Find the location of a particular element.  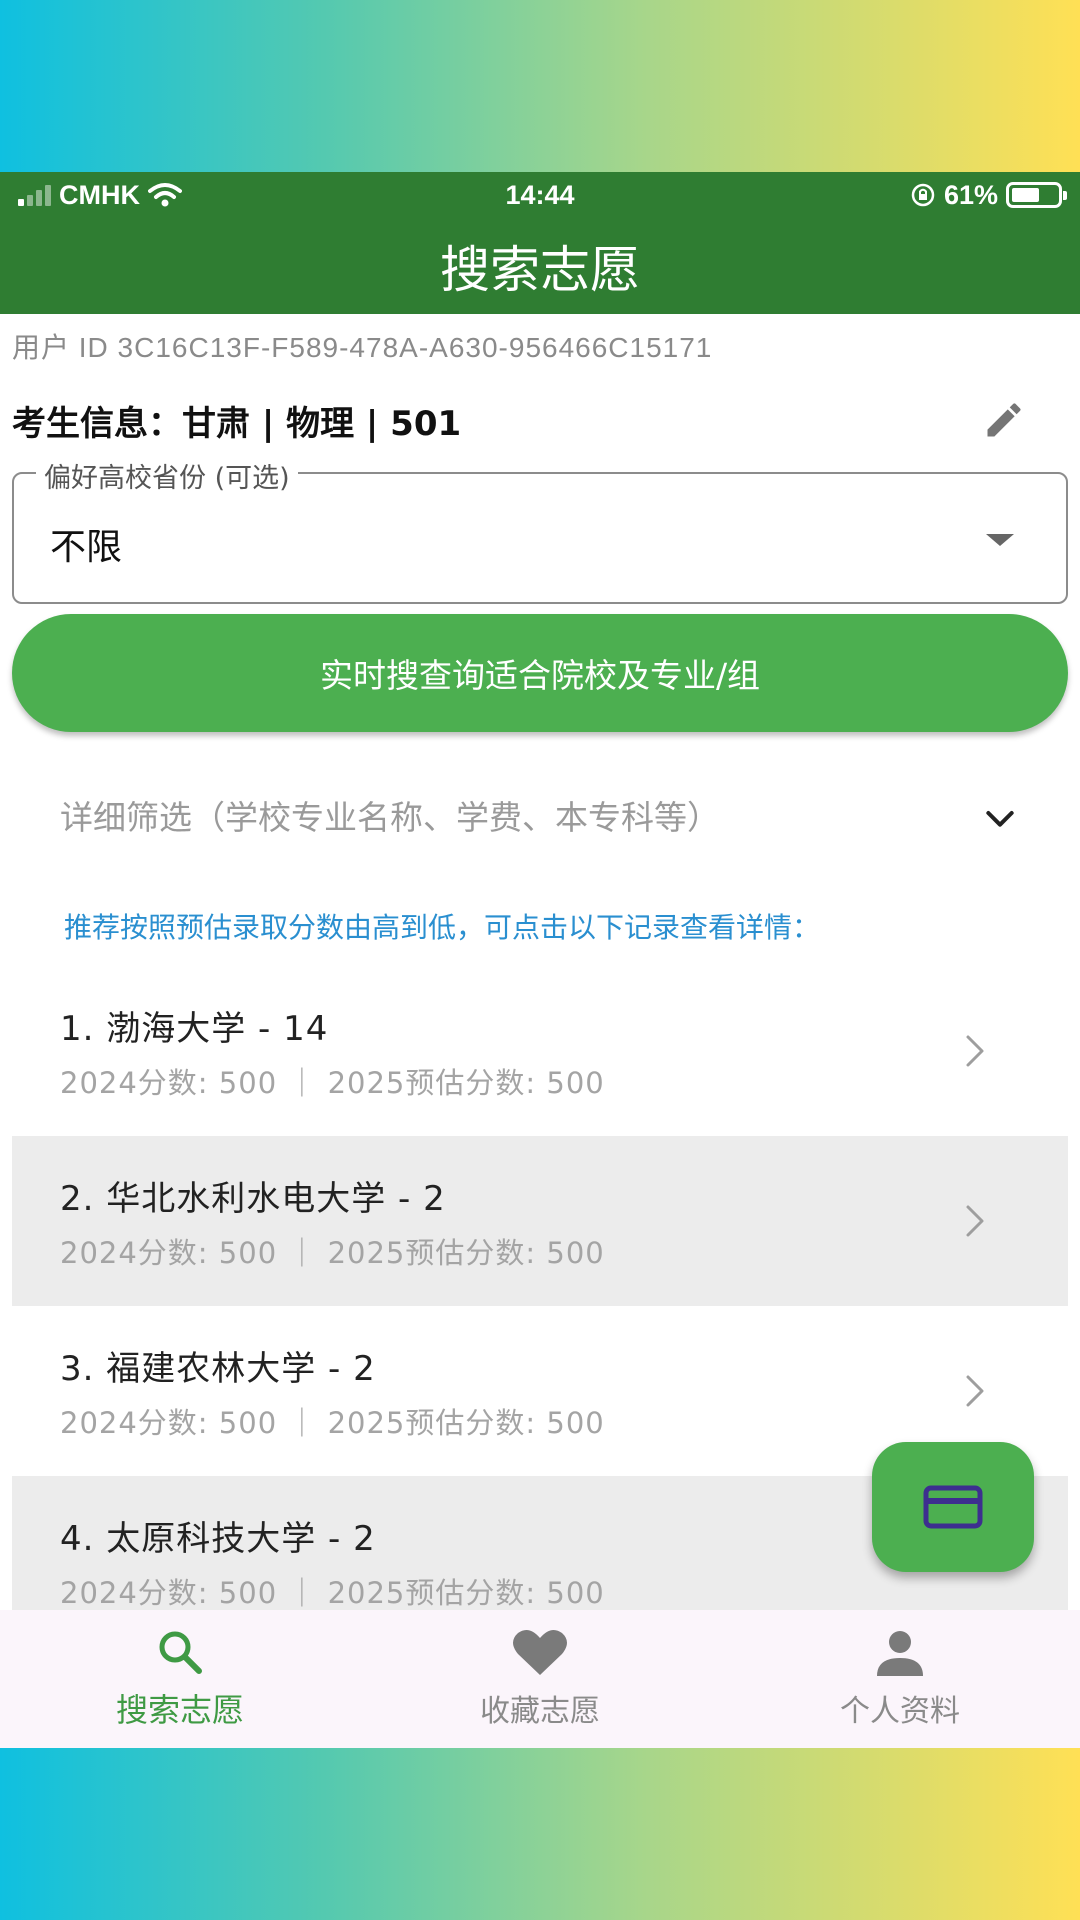

card-fab-button is located at coordinates (953, 1507).